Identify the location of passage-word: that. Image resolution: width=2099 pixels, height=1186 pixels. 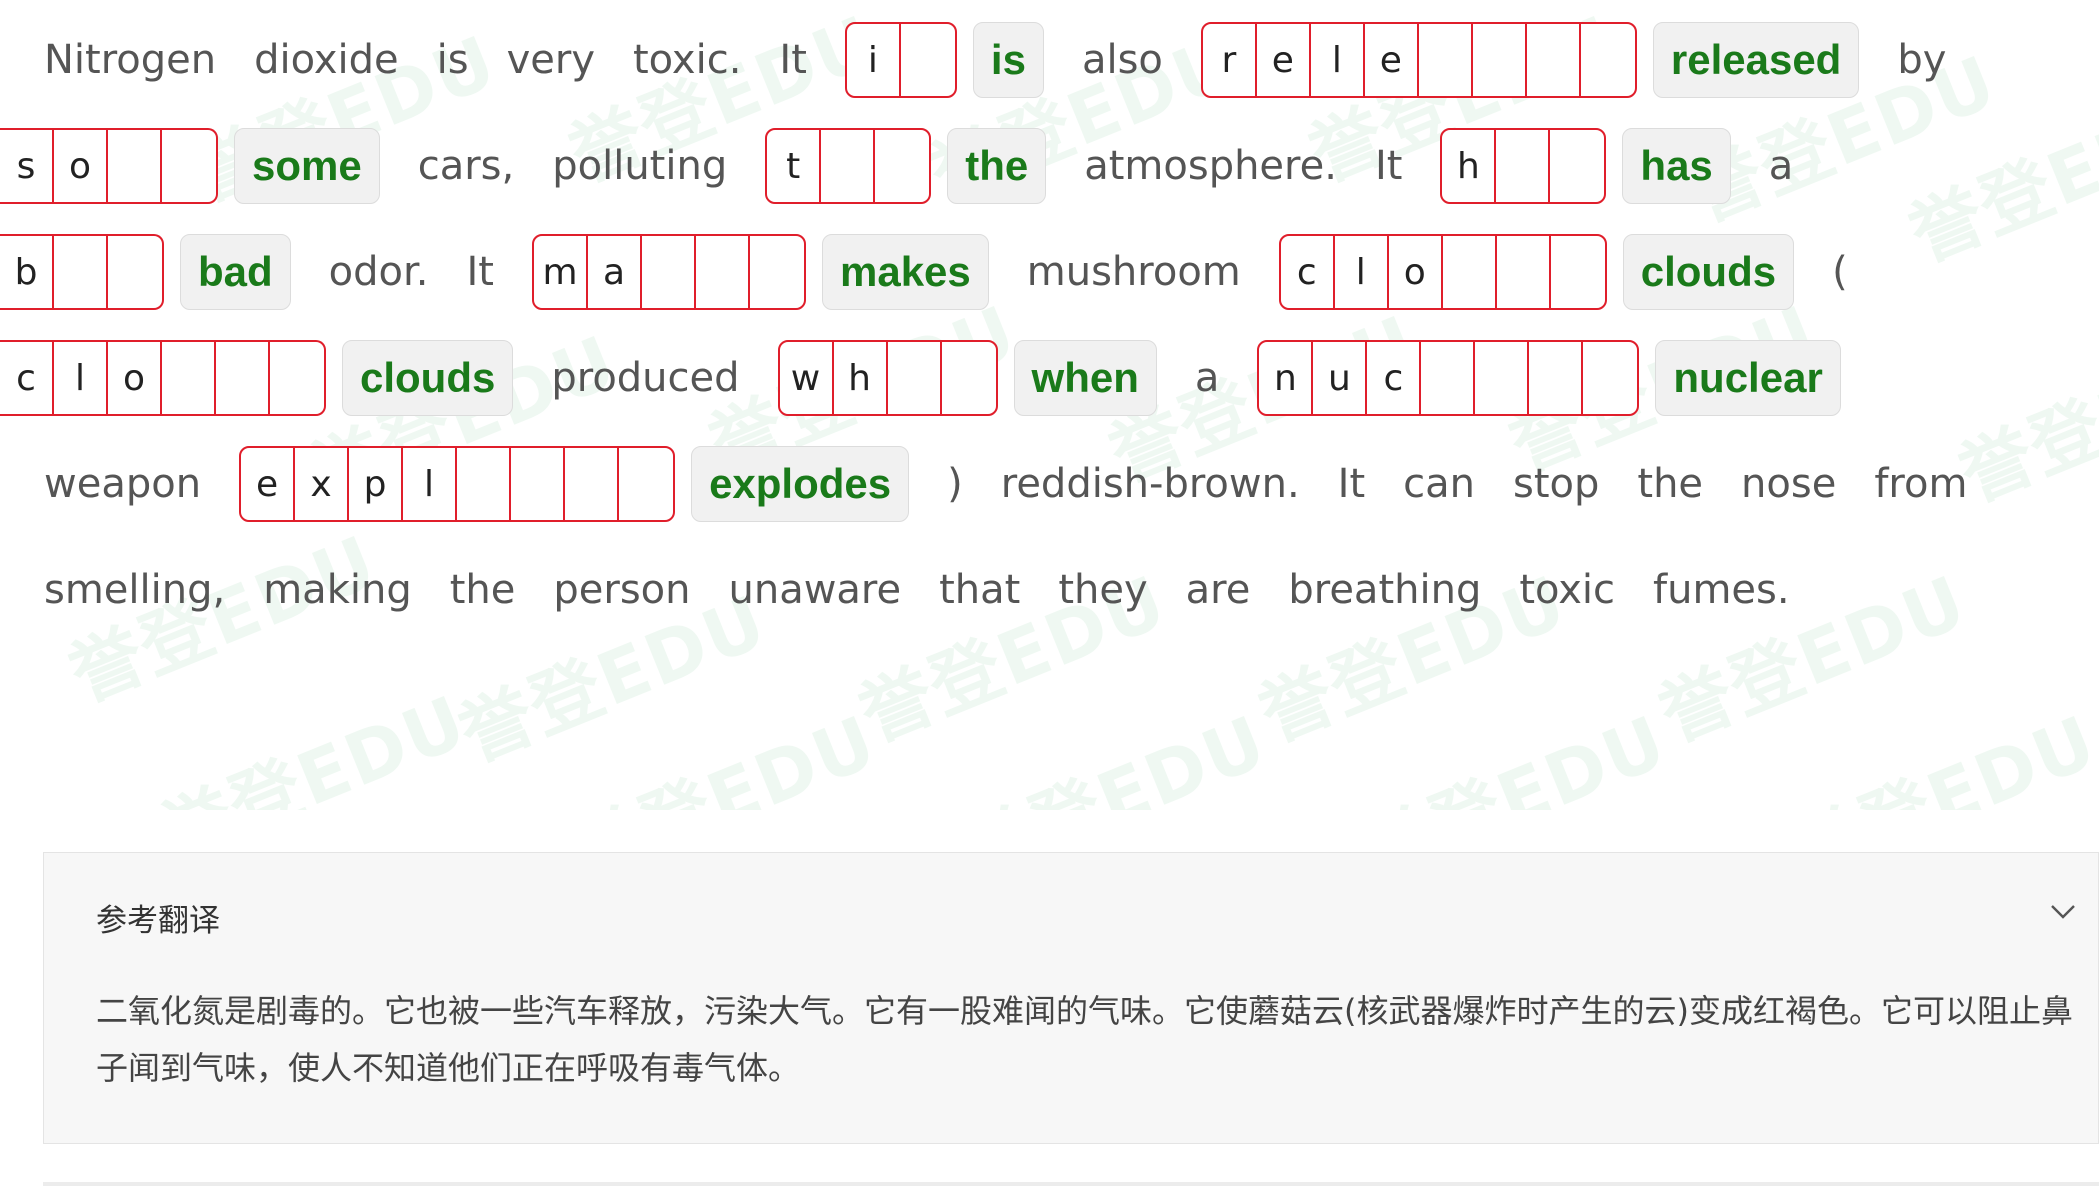
(980, 590).